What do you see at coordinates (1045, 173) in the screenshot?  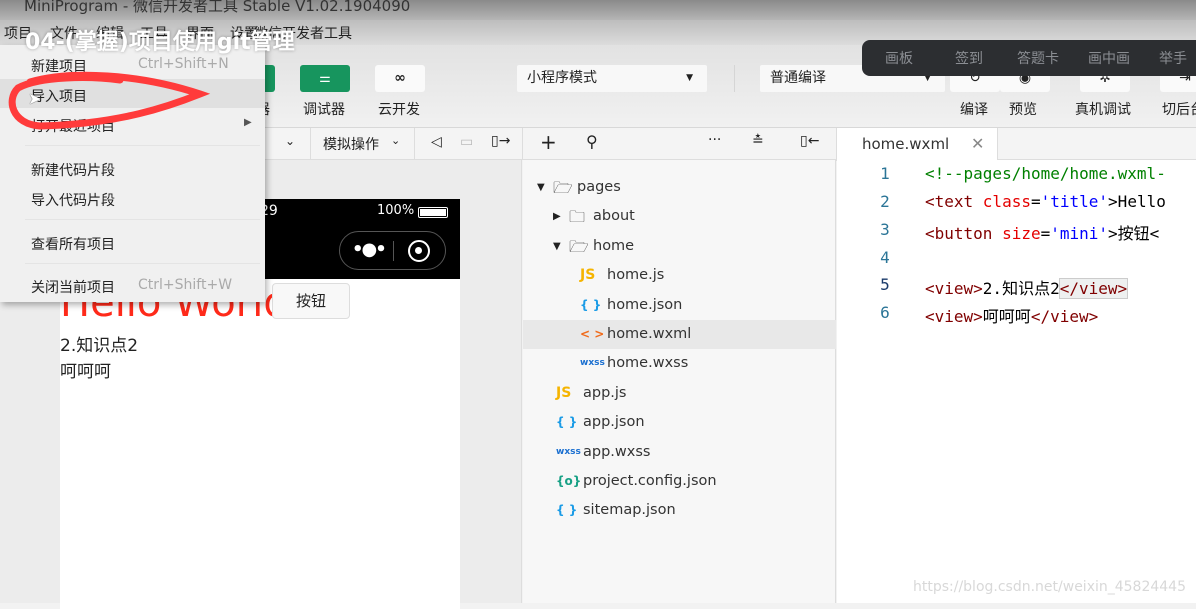 I see `code-line-1: <!--pages/home/home.wxml-` at bounding box center [1045, 173].